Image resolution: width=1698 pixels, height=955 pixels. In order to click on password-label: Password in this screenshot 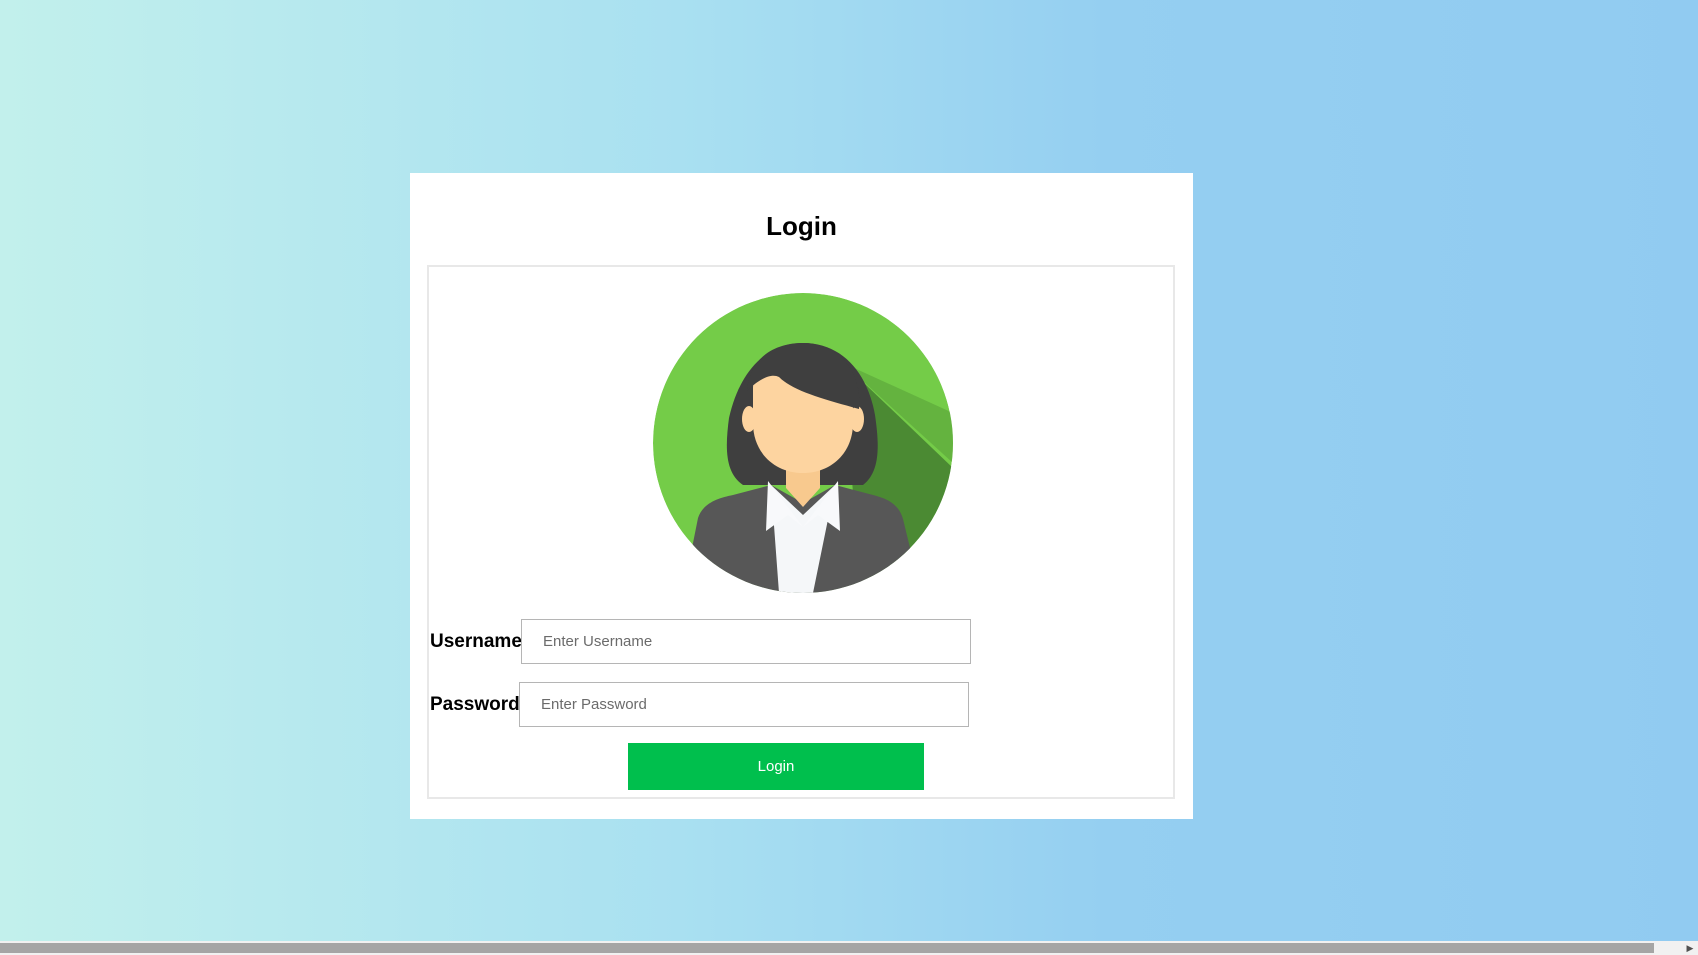, I will do `click(475, 704)`.